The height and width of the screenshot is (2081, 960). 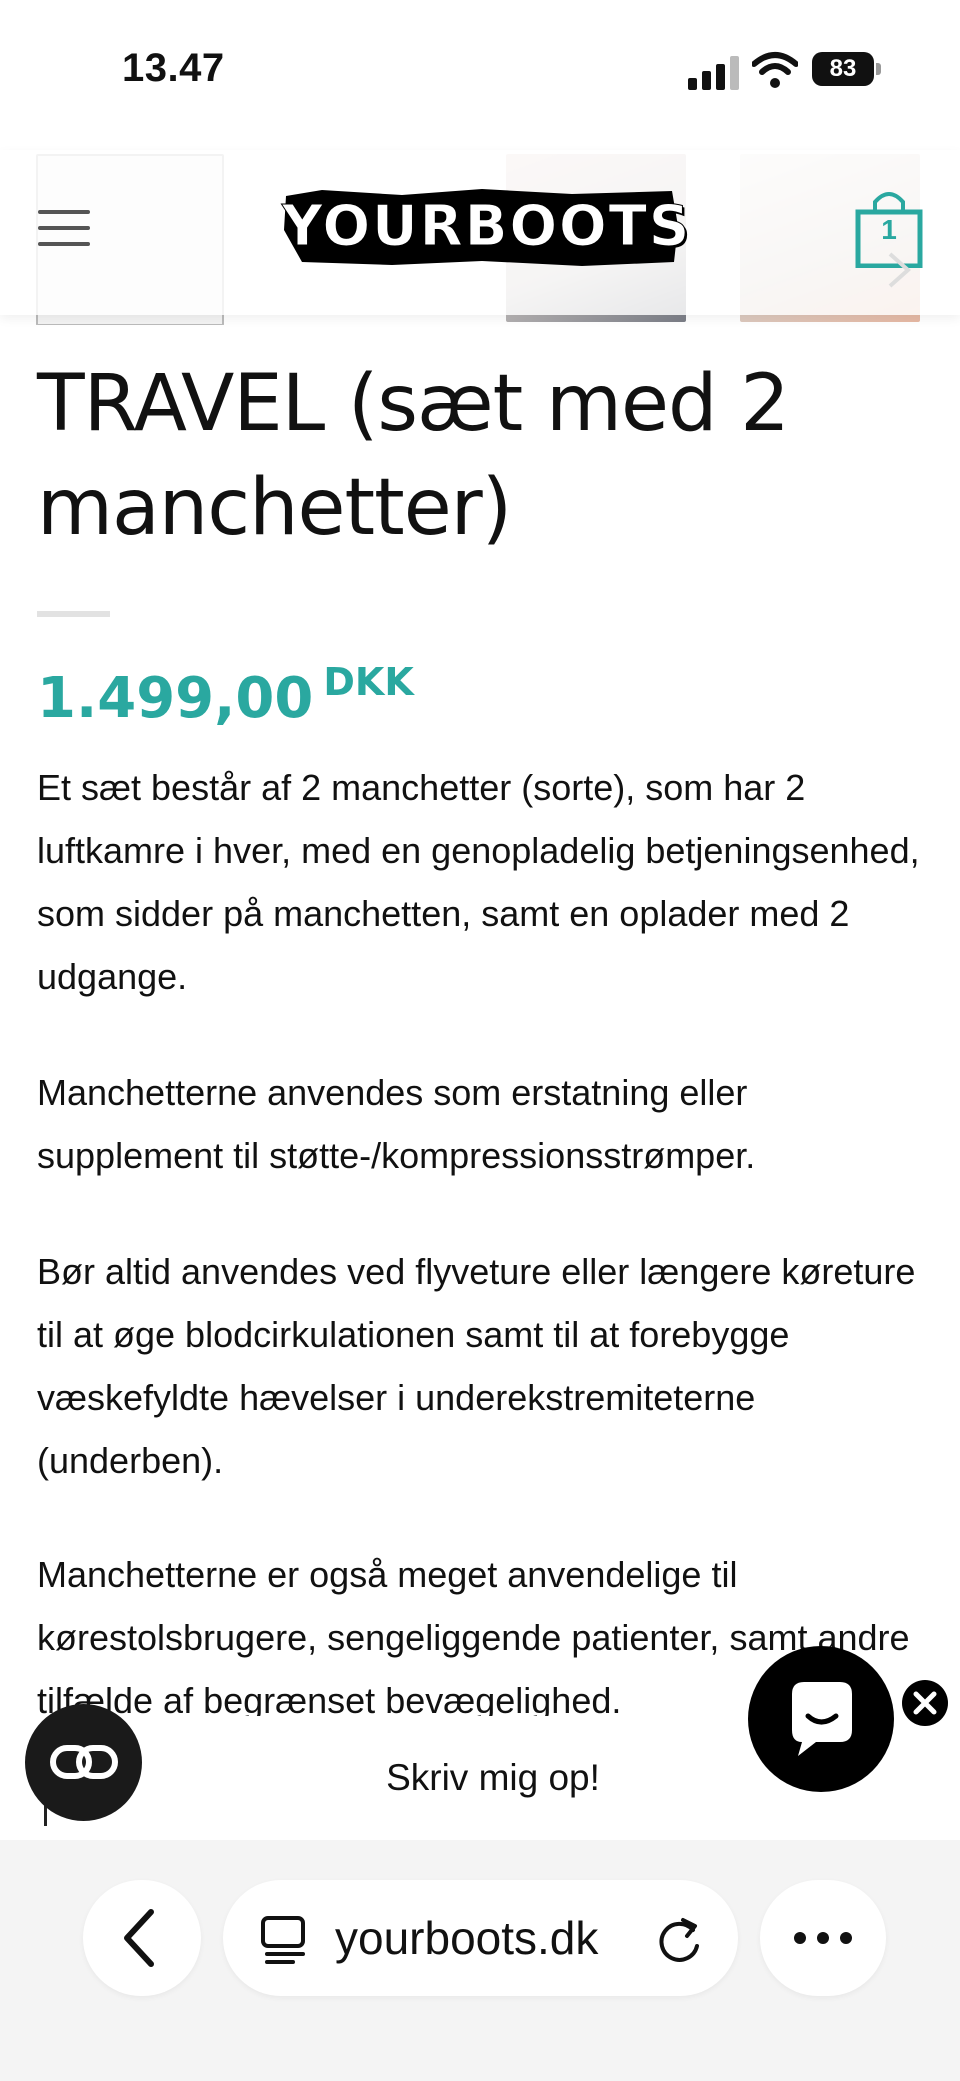 I want to click on reader-icon, so click(x=285, y=1938).